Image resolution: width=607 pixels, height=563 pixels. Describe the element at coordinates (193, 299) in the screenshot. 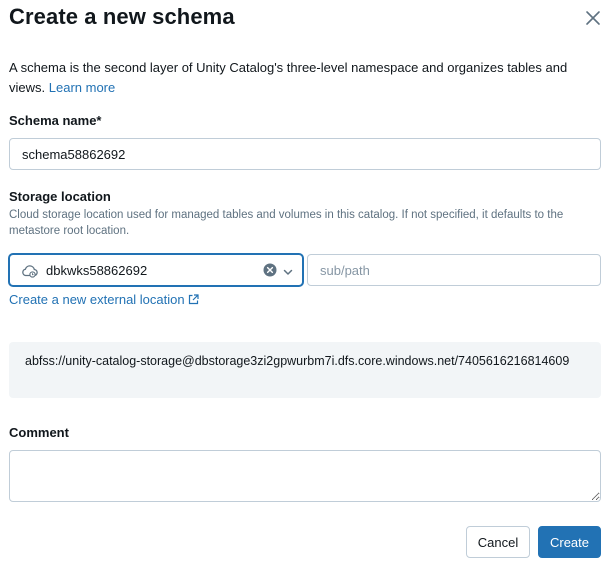

I see `external-link-icon` at that location.